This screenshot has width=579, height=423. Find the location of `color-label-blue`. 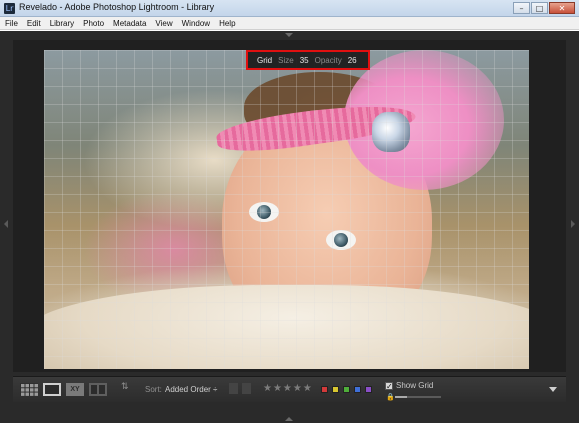

color-label-blue is located at coordinates (357, 389).